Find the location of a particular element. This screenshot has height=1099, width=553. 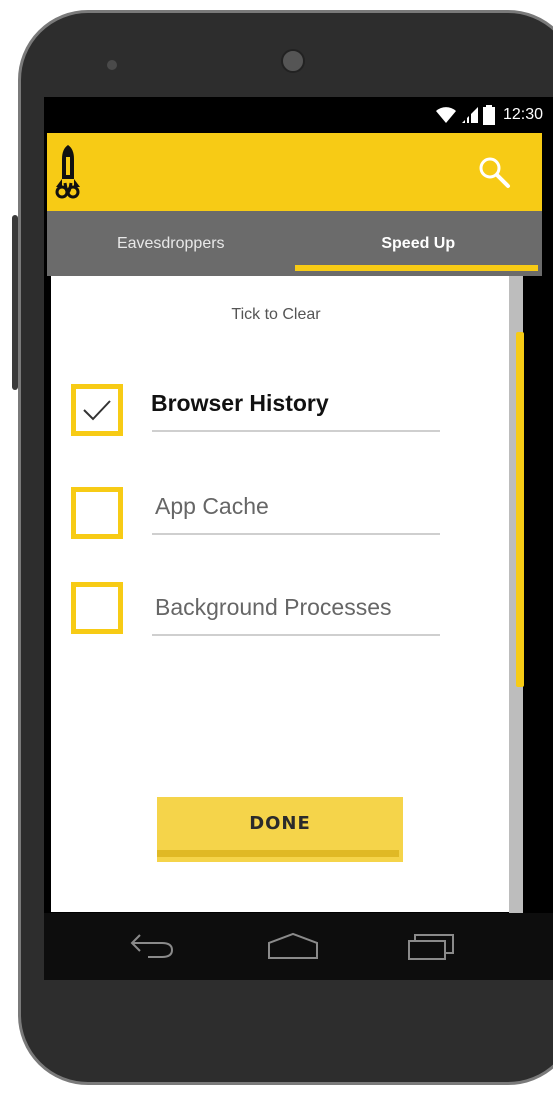

rocket-logo-icon is located at coordinates (67, 172).